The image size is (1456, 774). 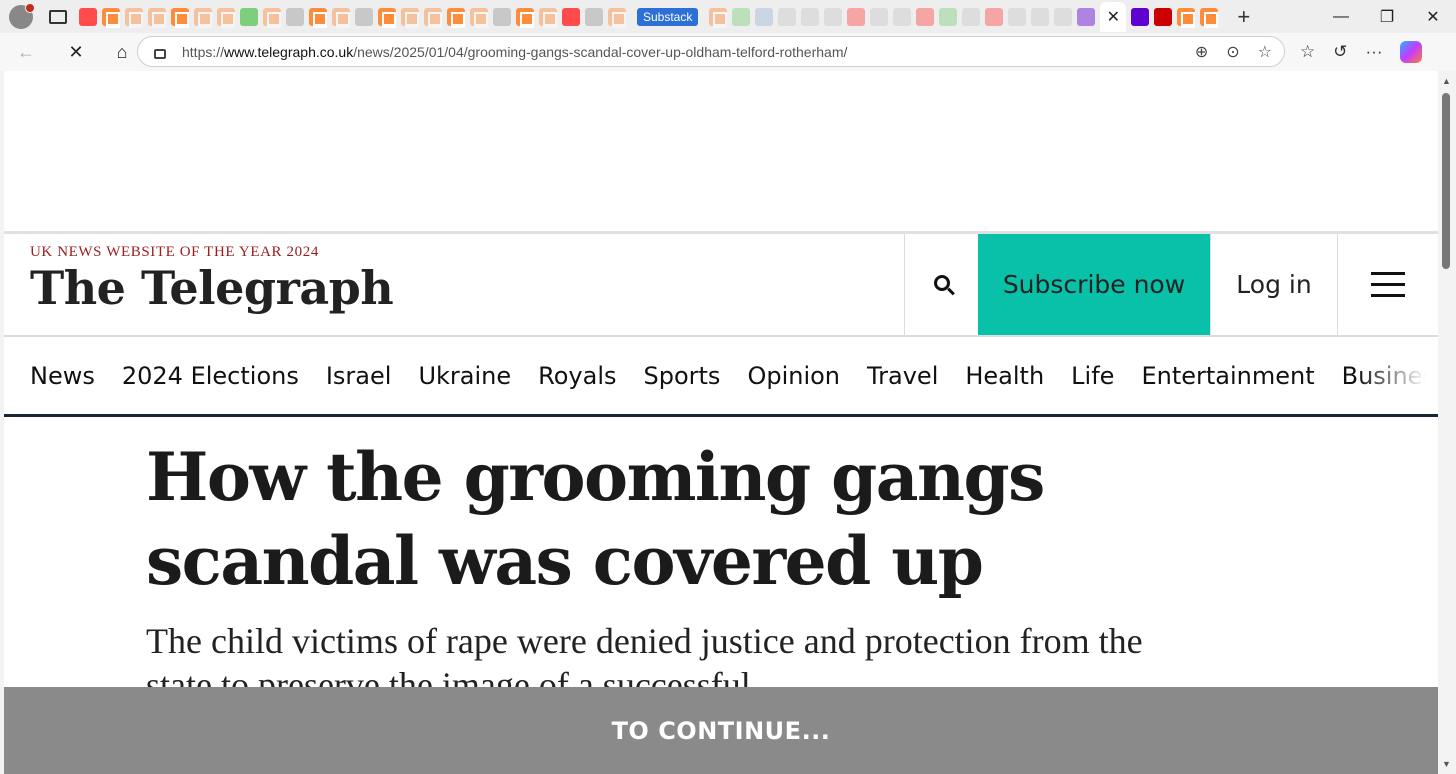 What do you see at coordinates (1040, 16) in the screenshot?
I see `speaker-icon` at bounding box center [1040, 16].